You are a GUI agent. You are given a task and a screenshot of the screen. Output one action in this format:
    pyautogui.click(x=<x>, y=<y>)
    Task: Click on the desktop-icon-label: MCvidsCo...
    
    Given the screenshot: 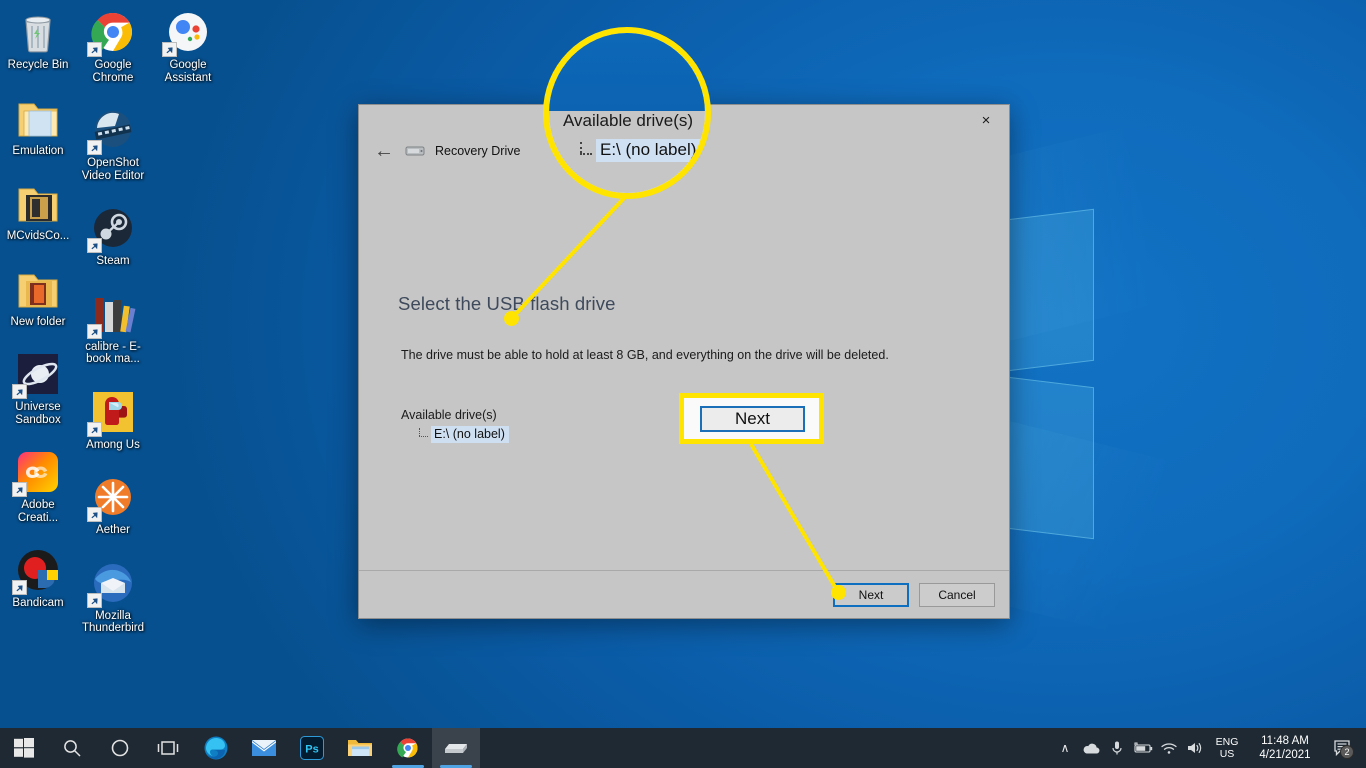 What is the action you would take?
    pyautogui.click(x=38, y=236)
    